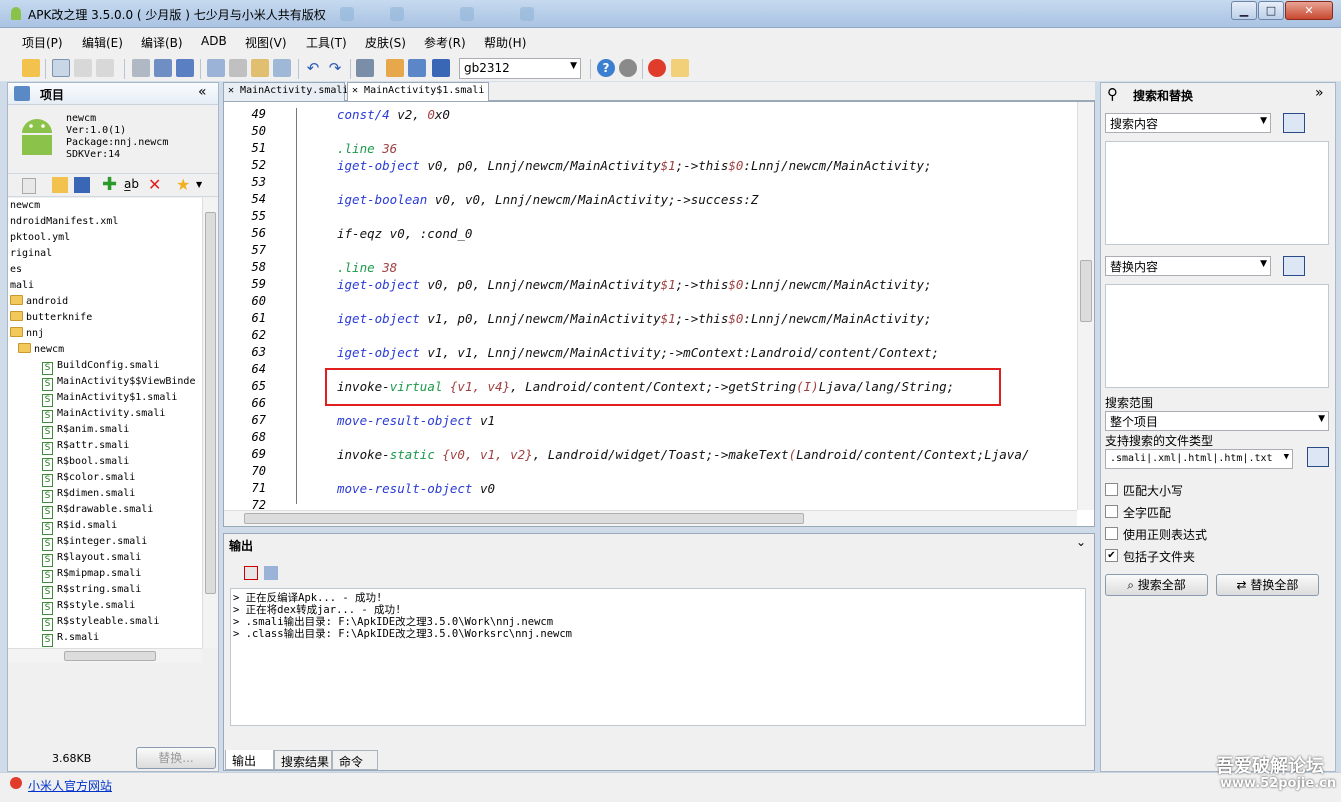 The width and height of the screenshot is (1341, 802). Describe the element at coordinates (657, 68) in the screenshot. I see `weibo-icon` at that location.